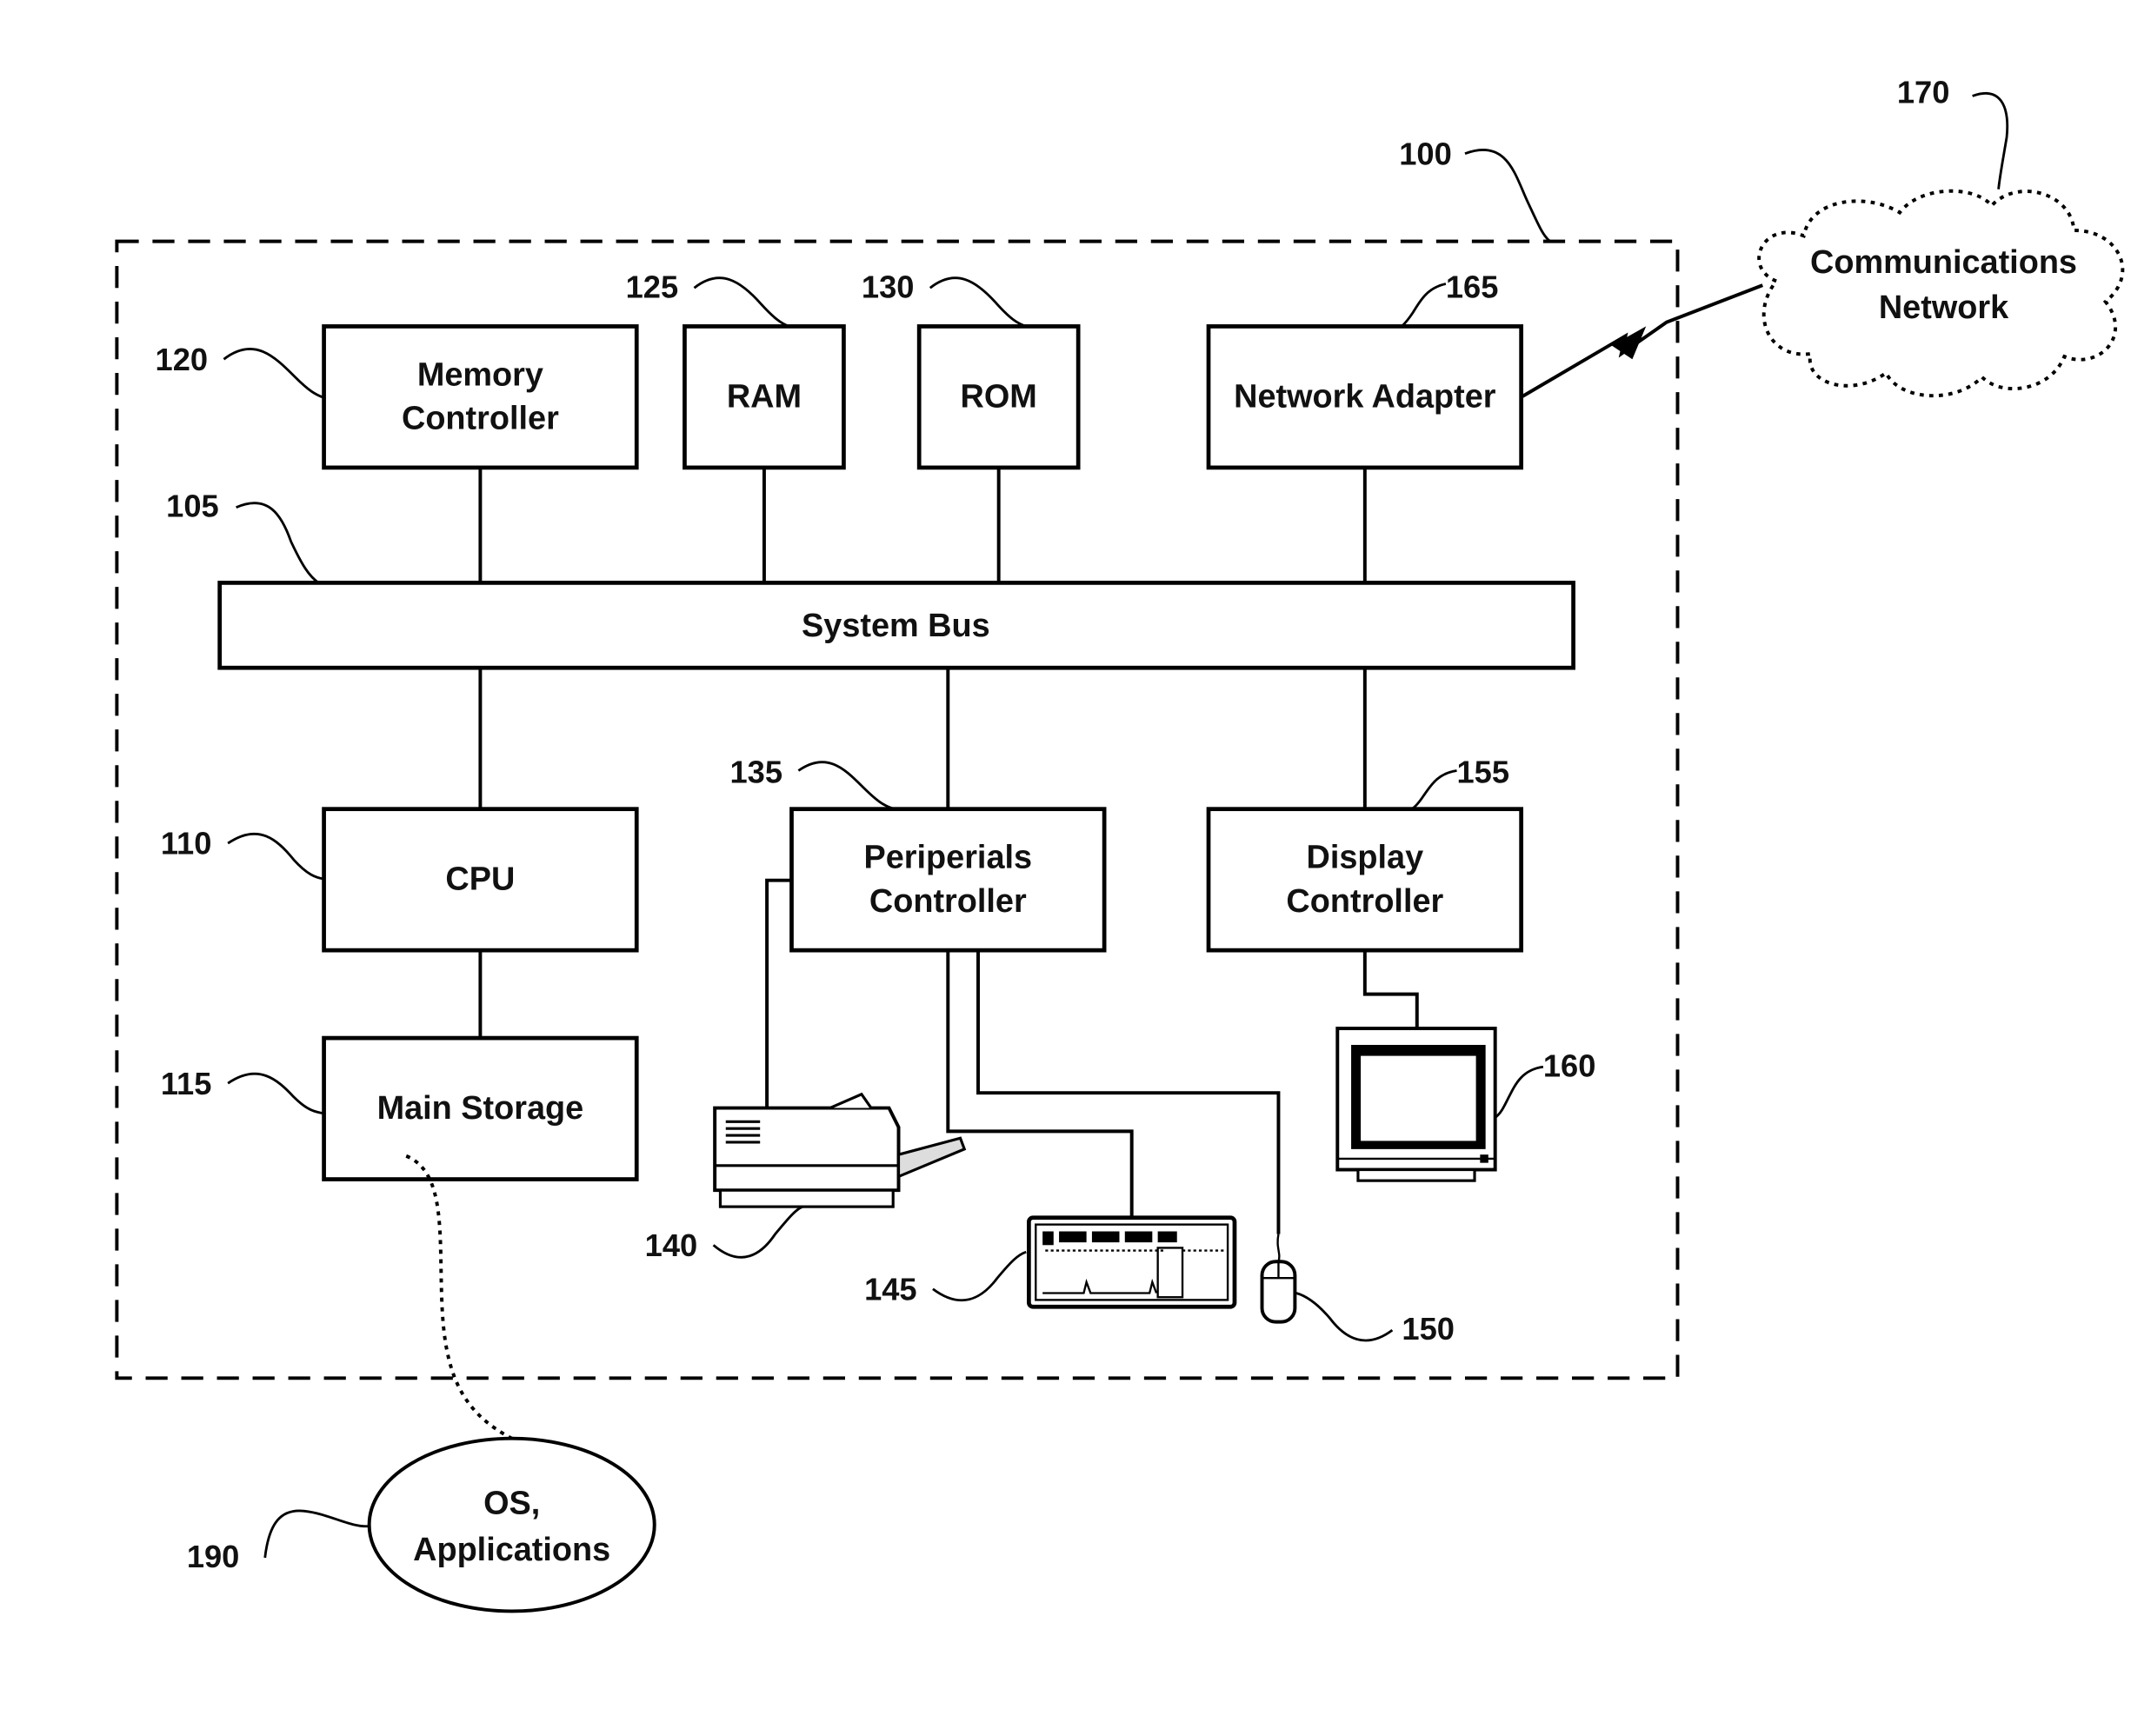 The width and height of the screenshot is (2151, 1736). What do you see at coordinates (511, 1550) in the screenshot?
I see `software-label-2: Applications` at bounding box center [511, 1550].